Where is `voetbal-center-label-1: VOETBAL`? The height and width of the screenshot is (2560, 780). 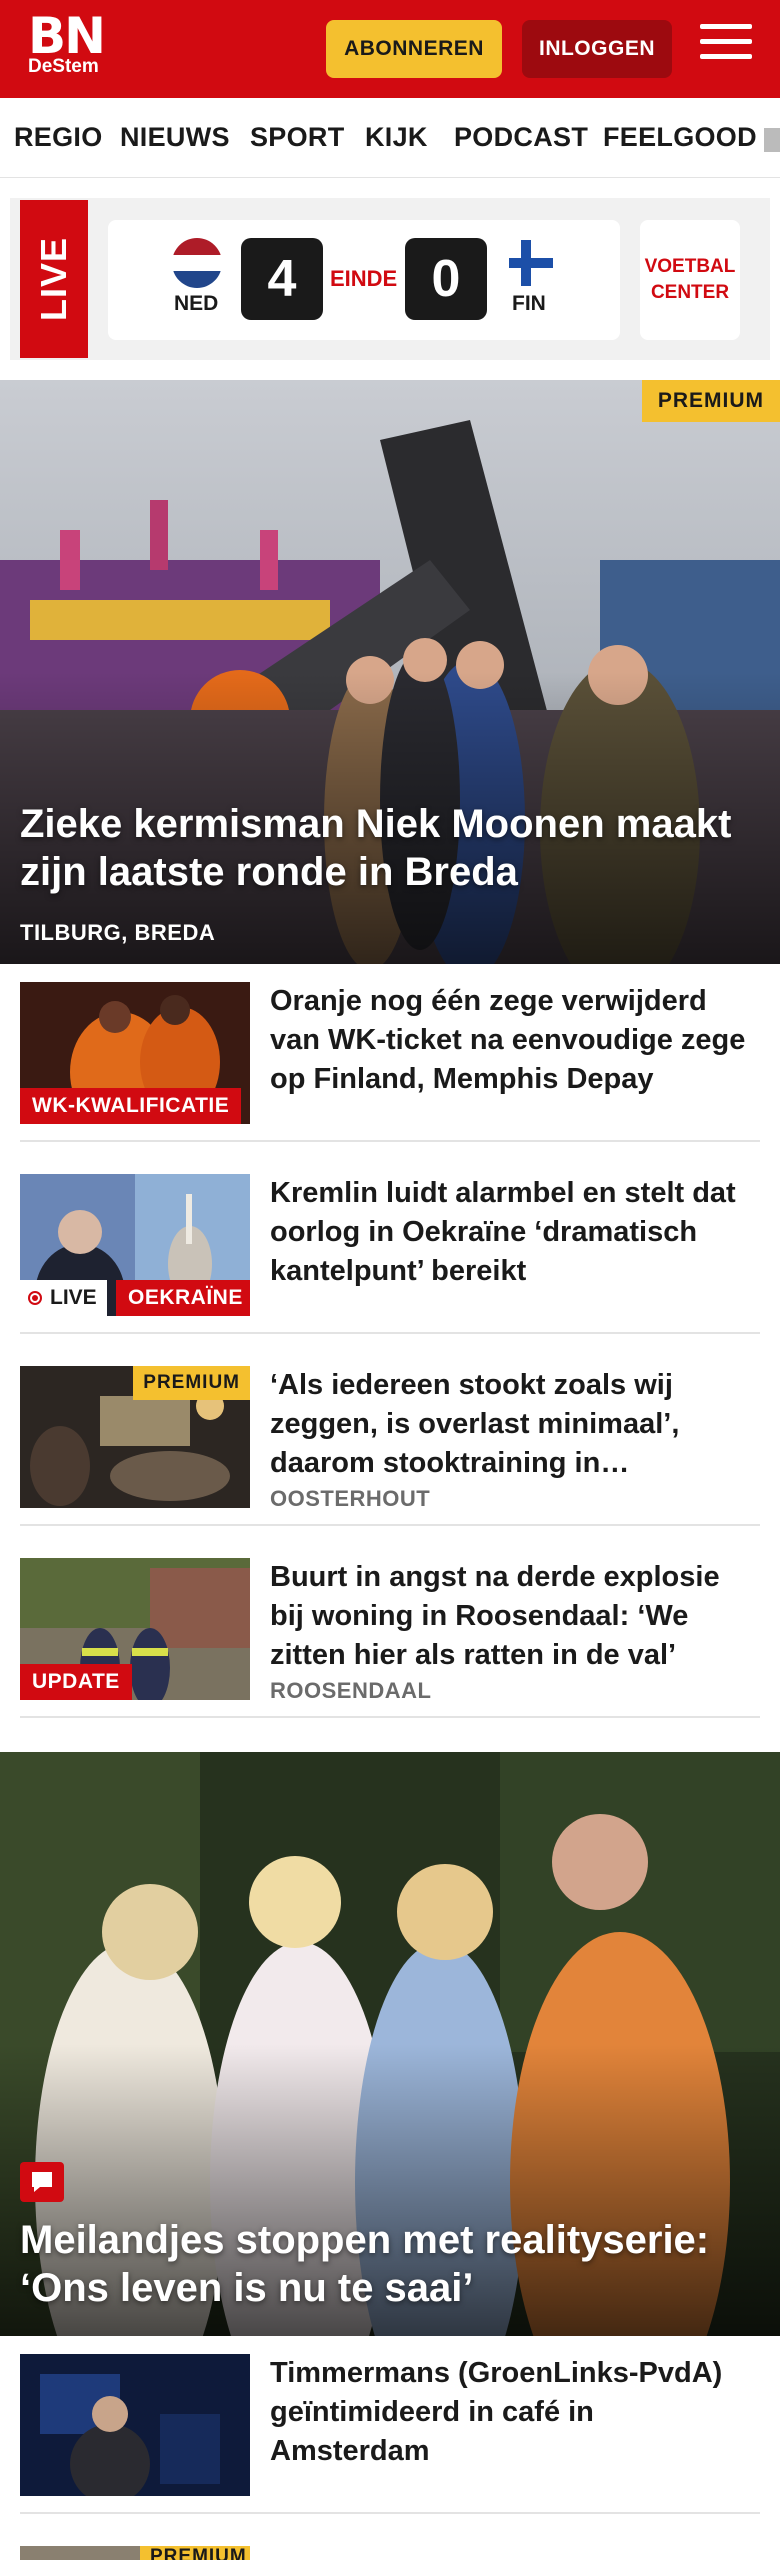
voetbal-center-label-1: VOETBAL is located at coordinates (690, 266).